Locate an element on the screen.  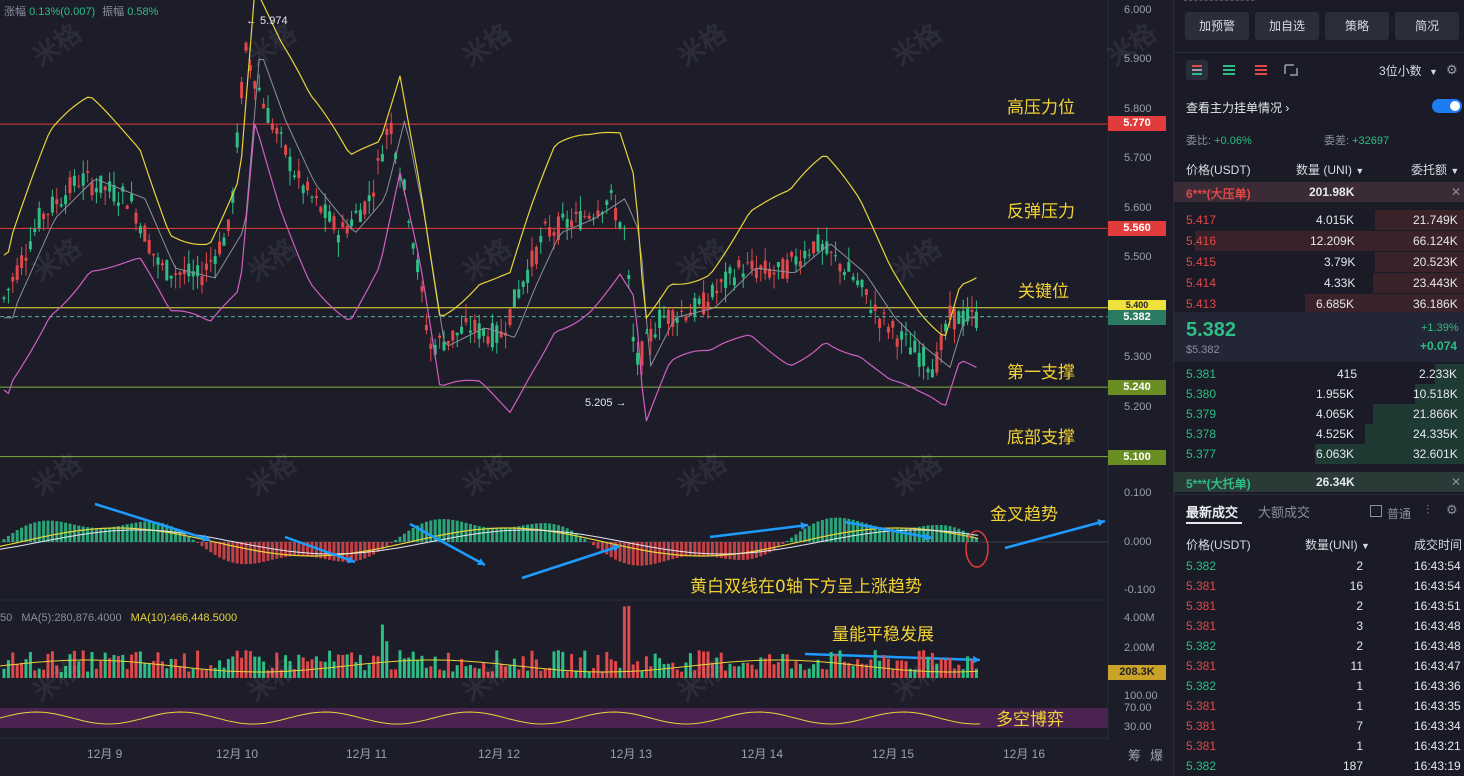
bid-row: 5.381 415 2.233K is located at coordinates (1319, 374).